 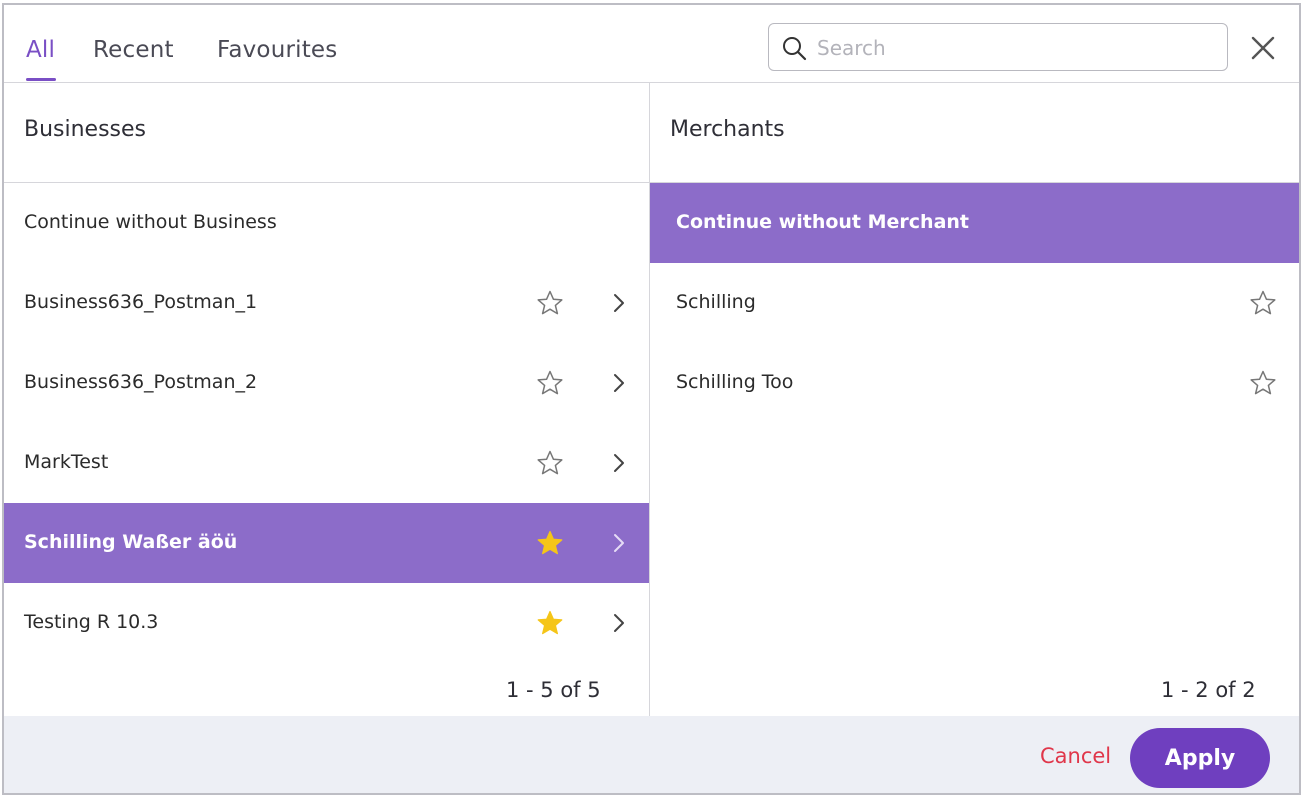 What do you see at coordinates (326, 543) in the screenshot?
I see `business-item-selected: Schilling Waßer äöü` at bounding box center [326, 543].